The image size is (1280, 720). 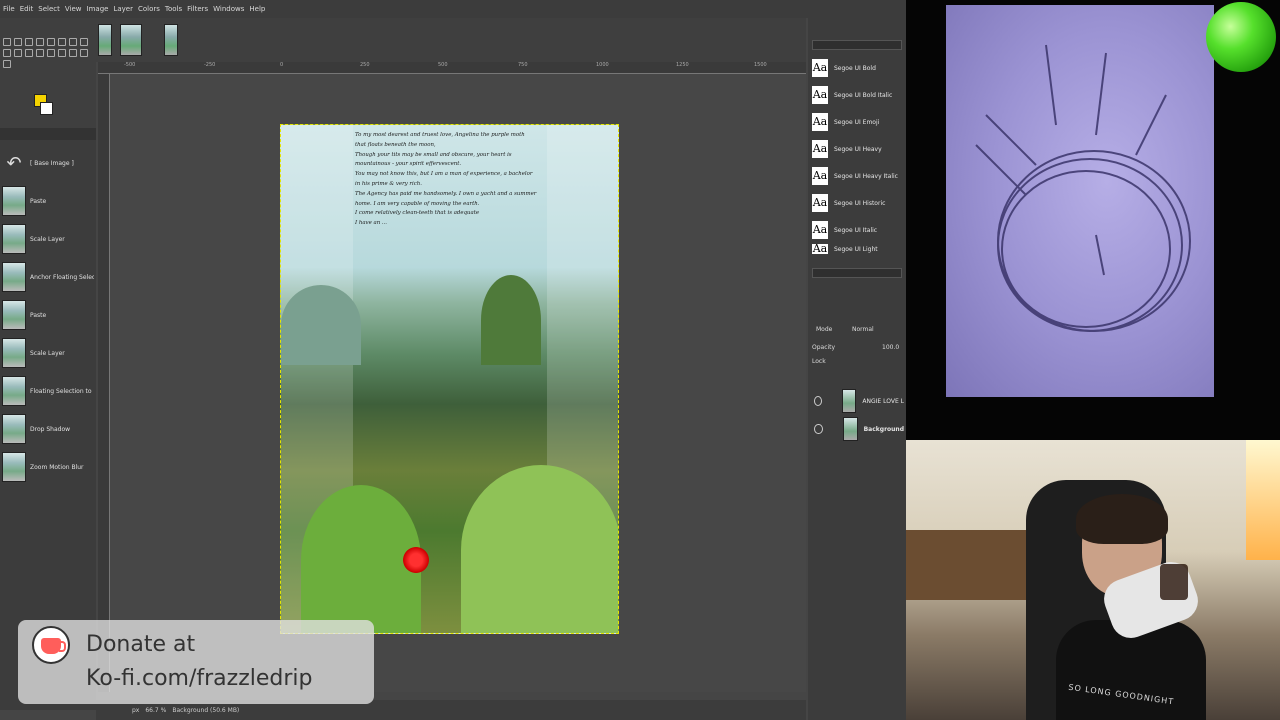 What do you see at coordinates (62, 42) in the screenshot?
I see `perspective-tool-icon` at bounding box center [62, 42].